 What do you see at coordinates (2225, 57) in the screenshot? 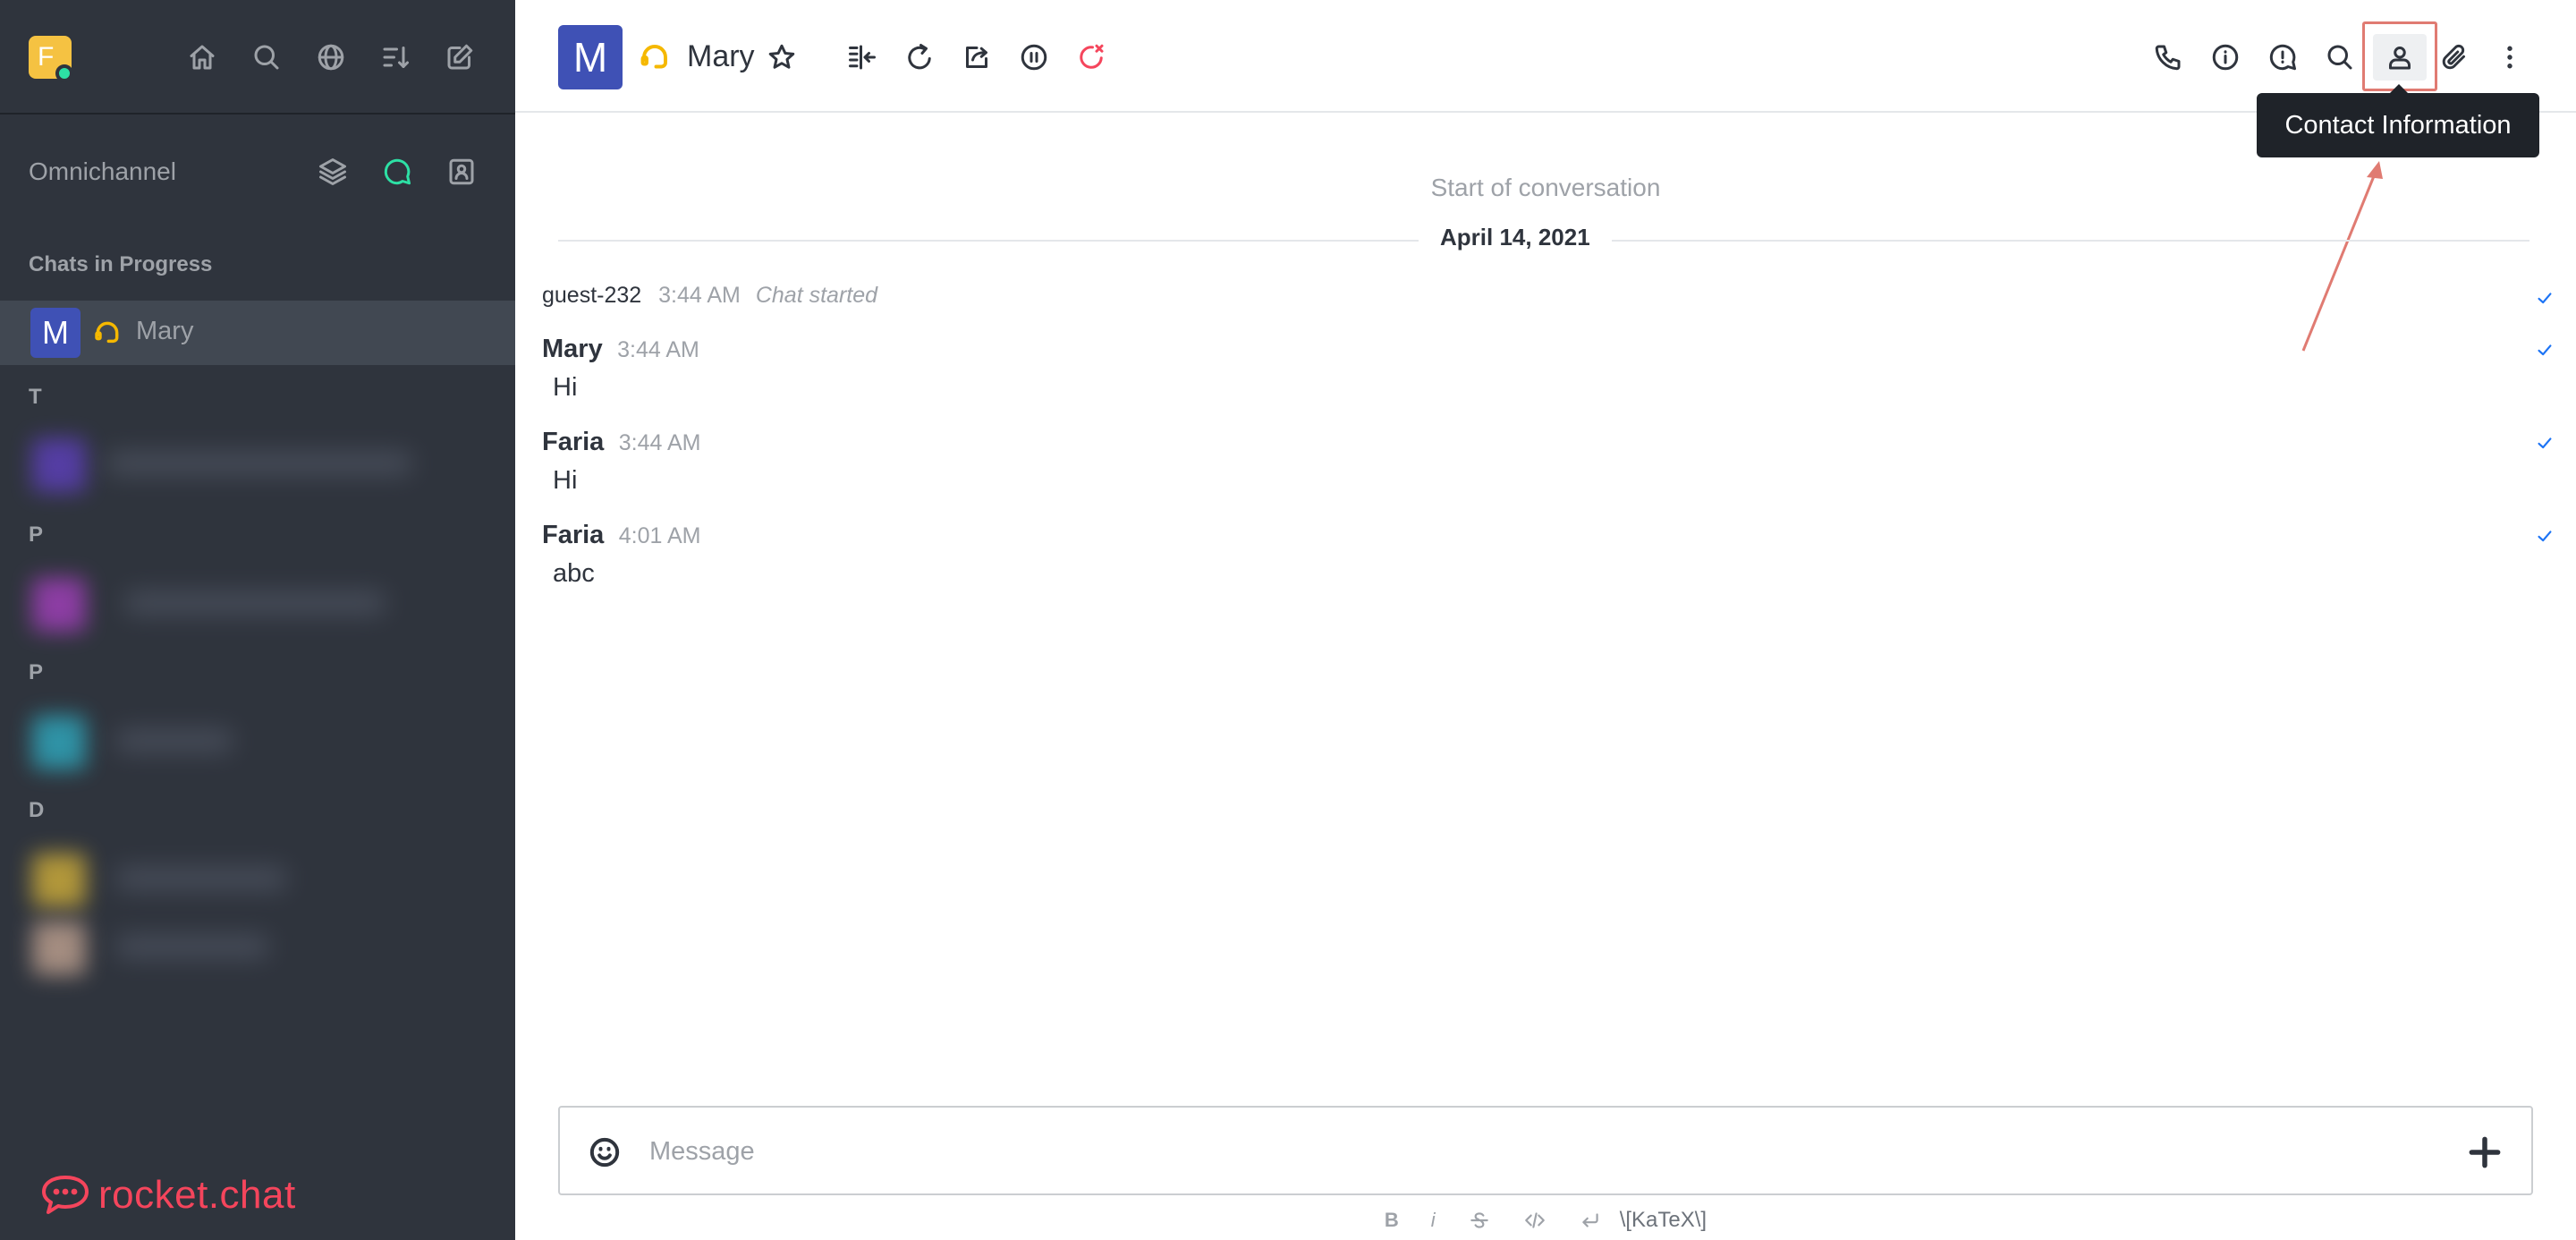
I see `info-icon` at bounding box center [2225, 57].